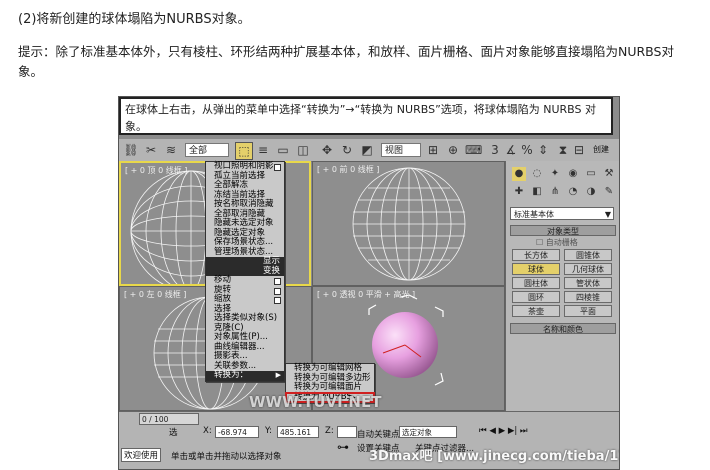 Image resolution: width=710 pixels, height=470 pixels. I want to click on convert-to-menu-item: 转换为： ▶, so click(245, 375).